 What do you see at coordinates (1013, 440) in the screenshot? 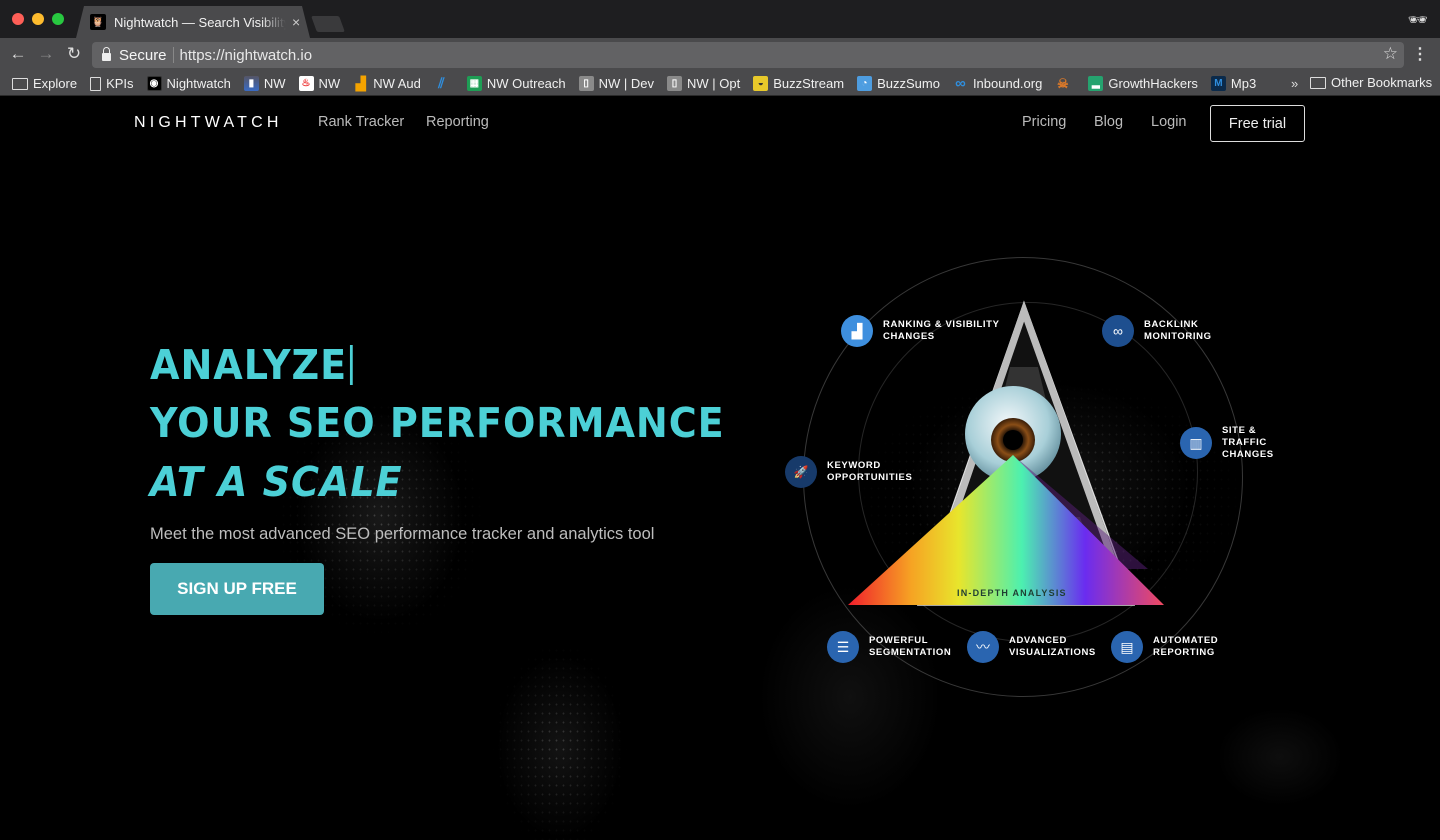
I see `pupil` at bounding box center [1013, 440].